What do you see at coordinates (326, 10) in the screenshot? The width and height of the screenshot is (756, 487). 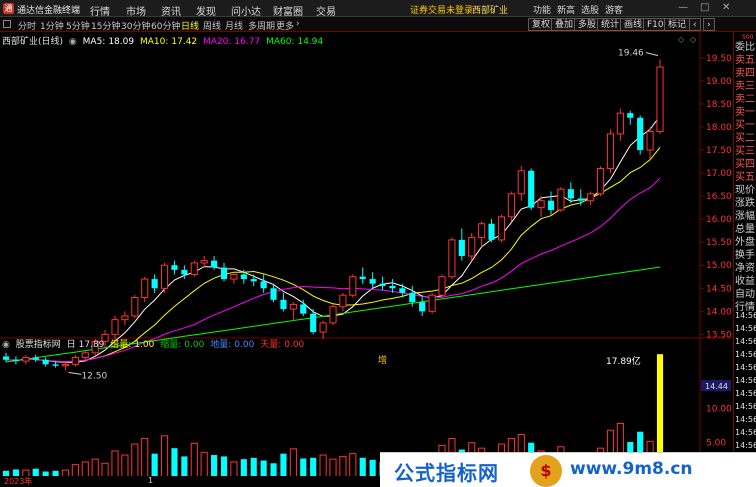 I see `menu-item-trade: 交易` at bounding box center [326, 10].